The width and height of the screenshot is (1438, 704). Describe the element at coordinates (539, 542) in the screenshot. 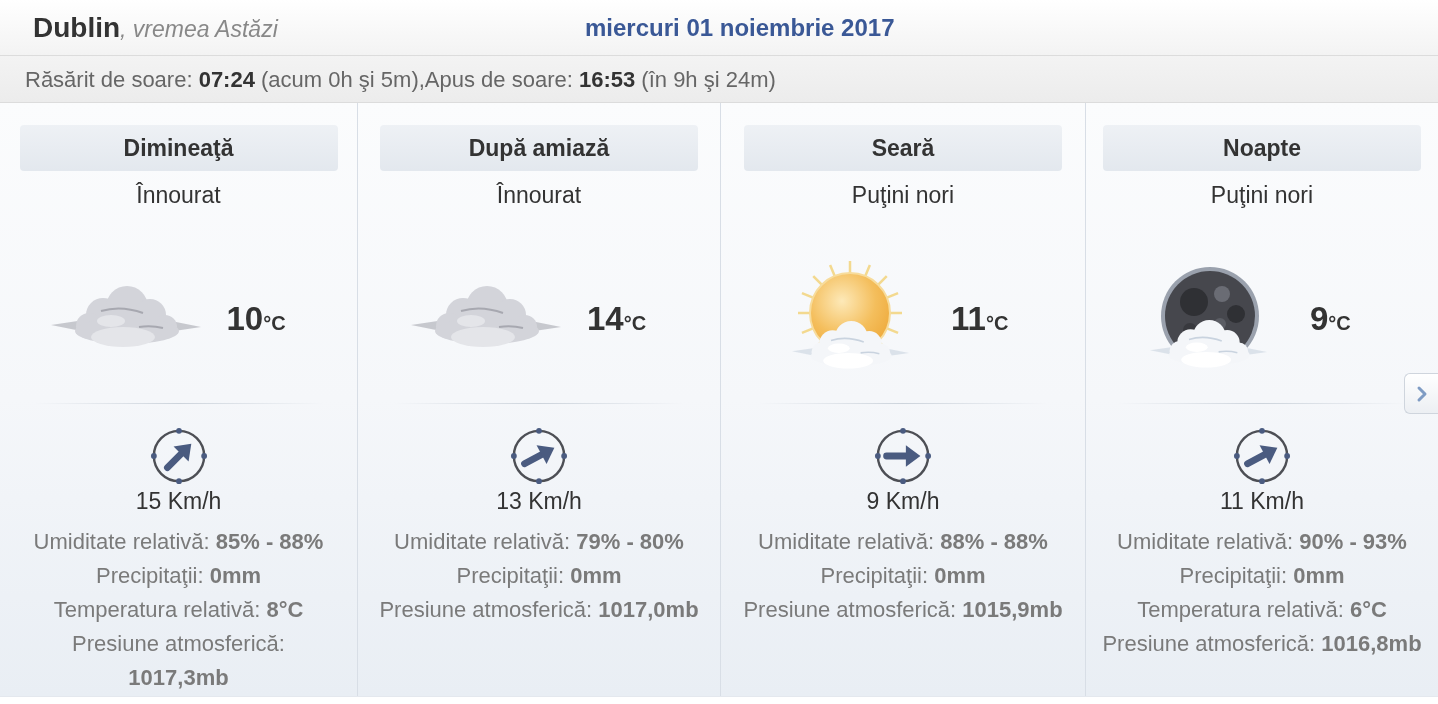

I see `detail-text: Umiditate relativă: 79% - 80%` at that location.